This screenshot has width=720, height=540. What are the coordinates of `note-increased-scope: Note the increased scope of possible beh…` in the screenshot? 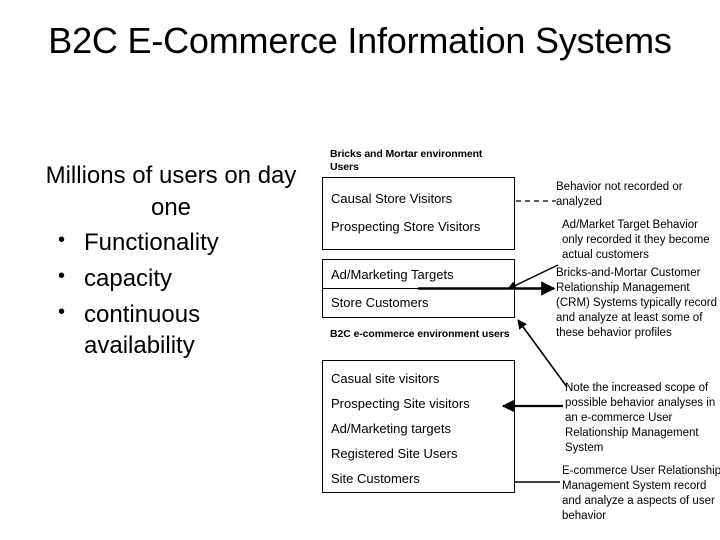 It's located at (640, 418).